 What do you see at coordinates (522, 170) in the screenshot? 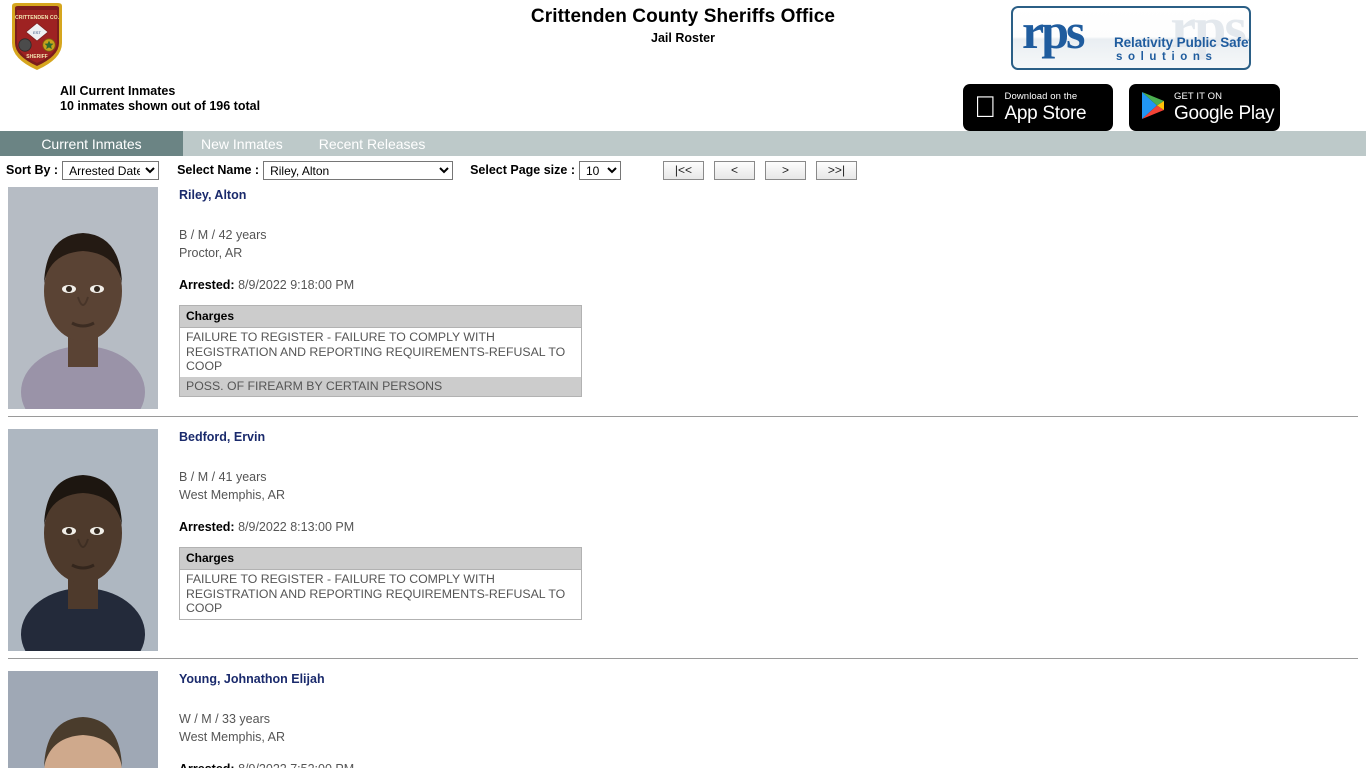
I see `page-size-label: Select Page size :` at bounding box center [522, 170].